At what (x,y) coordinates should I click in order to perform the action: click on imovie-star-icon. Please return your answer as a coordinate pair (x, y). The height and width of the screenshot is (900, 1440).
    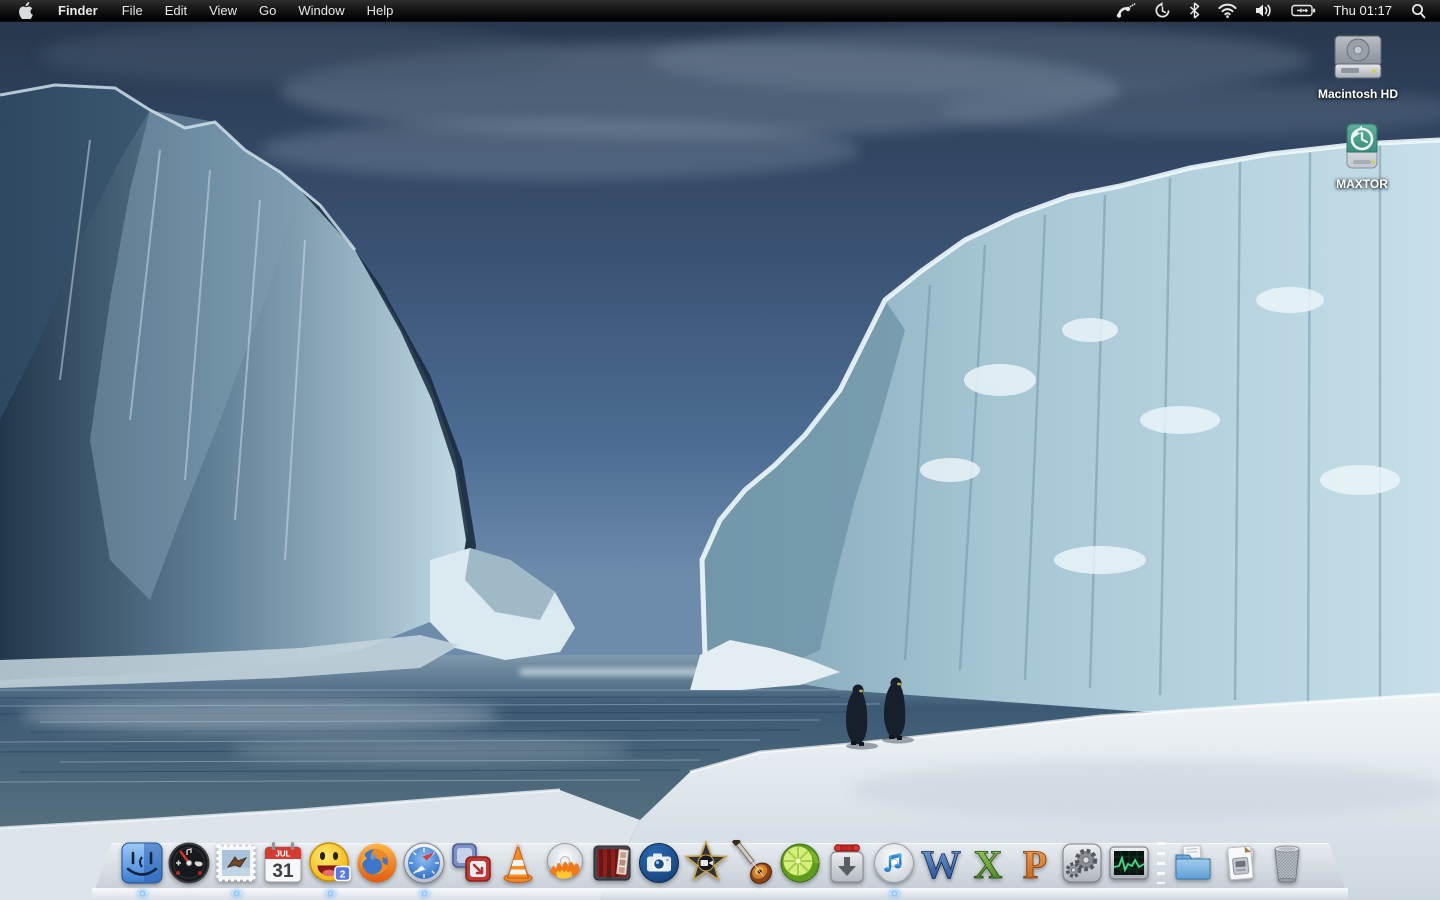
    Looking at the image, I should click on (706, 861).